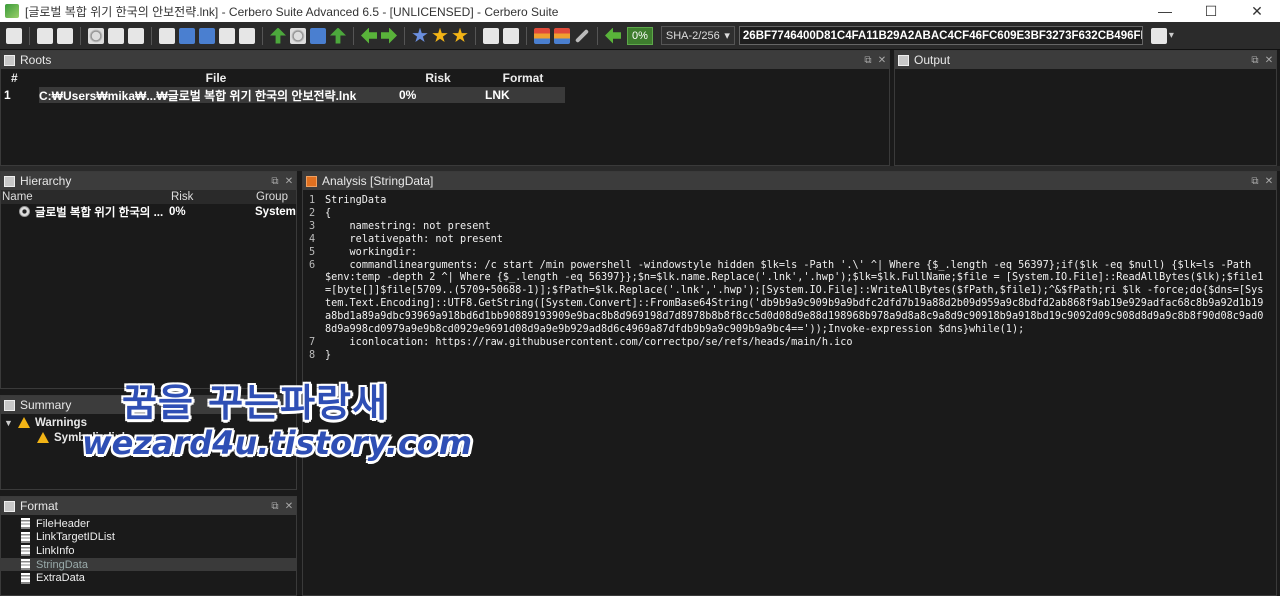 Image resolution: width=1280 pixels, height=596 pixels. Describe the element at coordinates (1211, 11) in the screenshot. I see `maximize-button: ☐` at that location.